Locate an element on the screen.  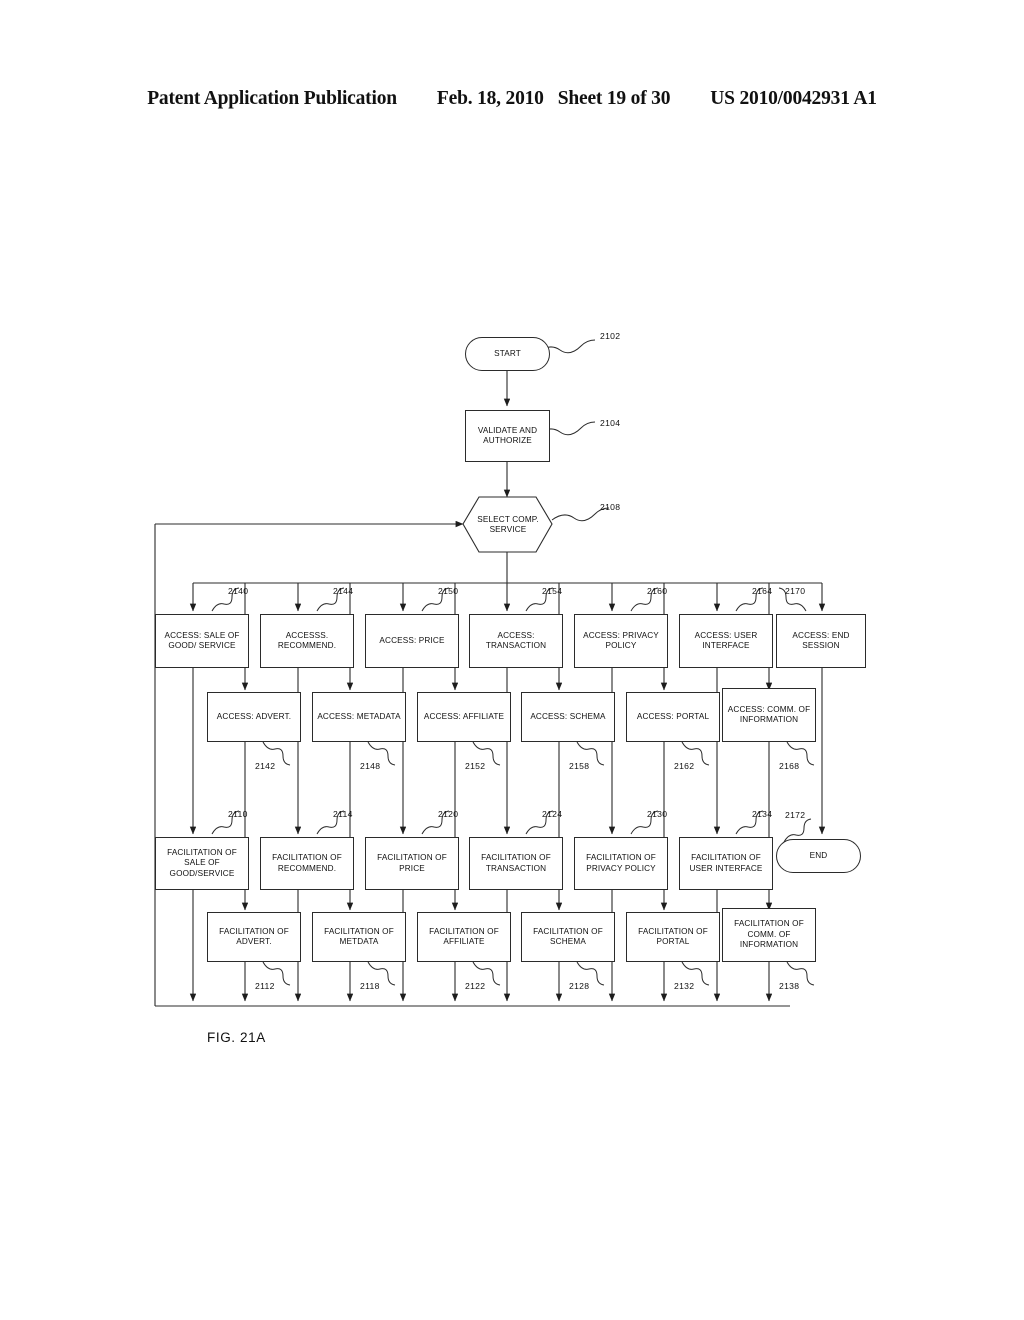
node-facilitation-of-comm-of-information: FACILITATION OF COMM. OF INFORMATION is located at coordinates (769, 935).